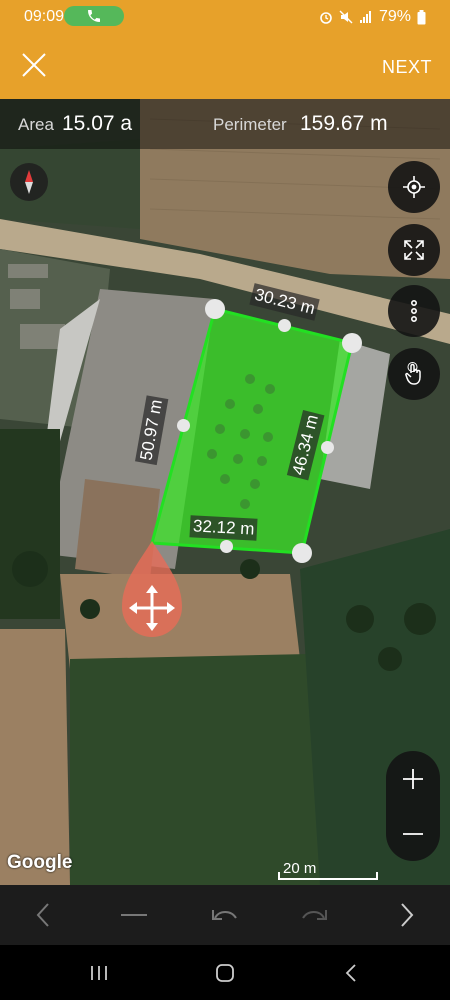 Image resolution: width=450 pixels, height=1000 pixels. I want to click on area-value: 15.07 a, so click(97, 123).